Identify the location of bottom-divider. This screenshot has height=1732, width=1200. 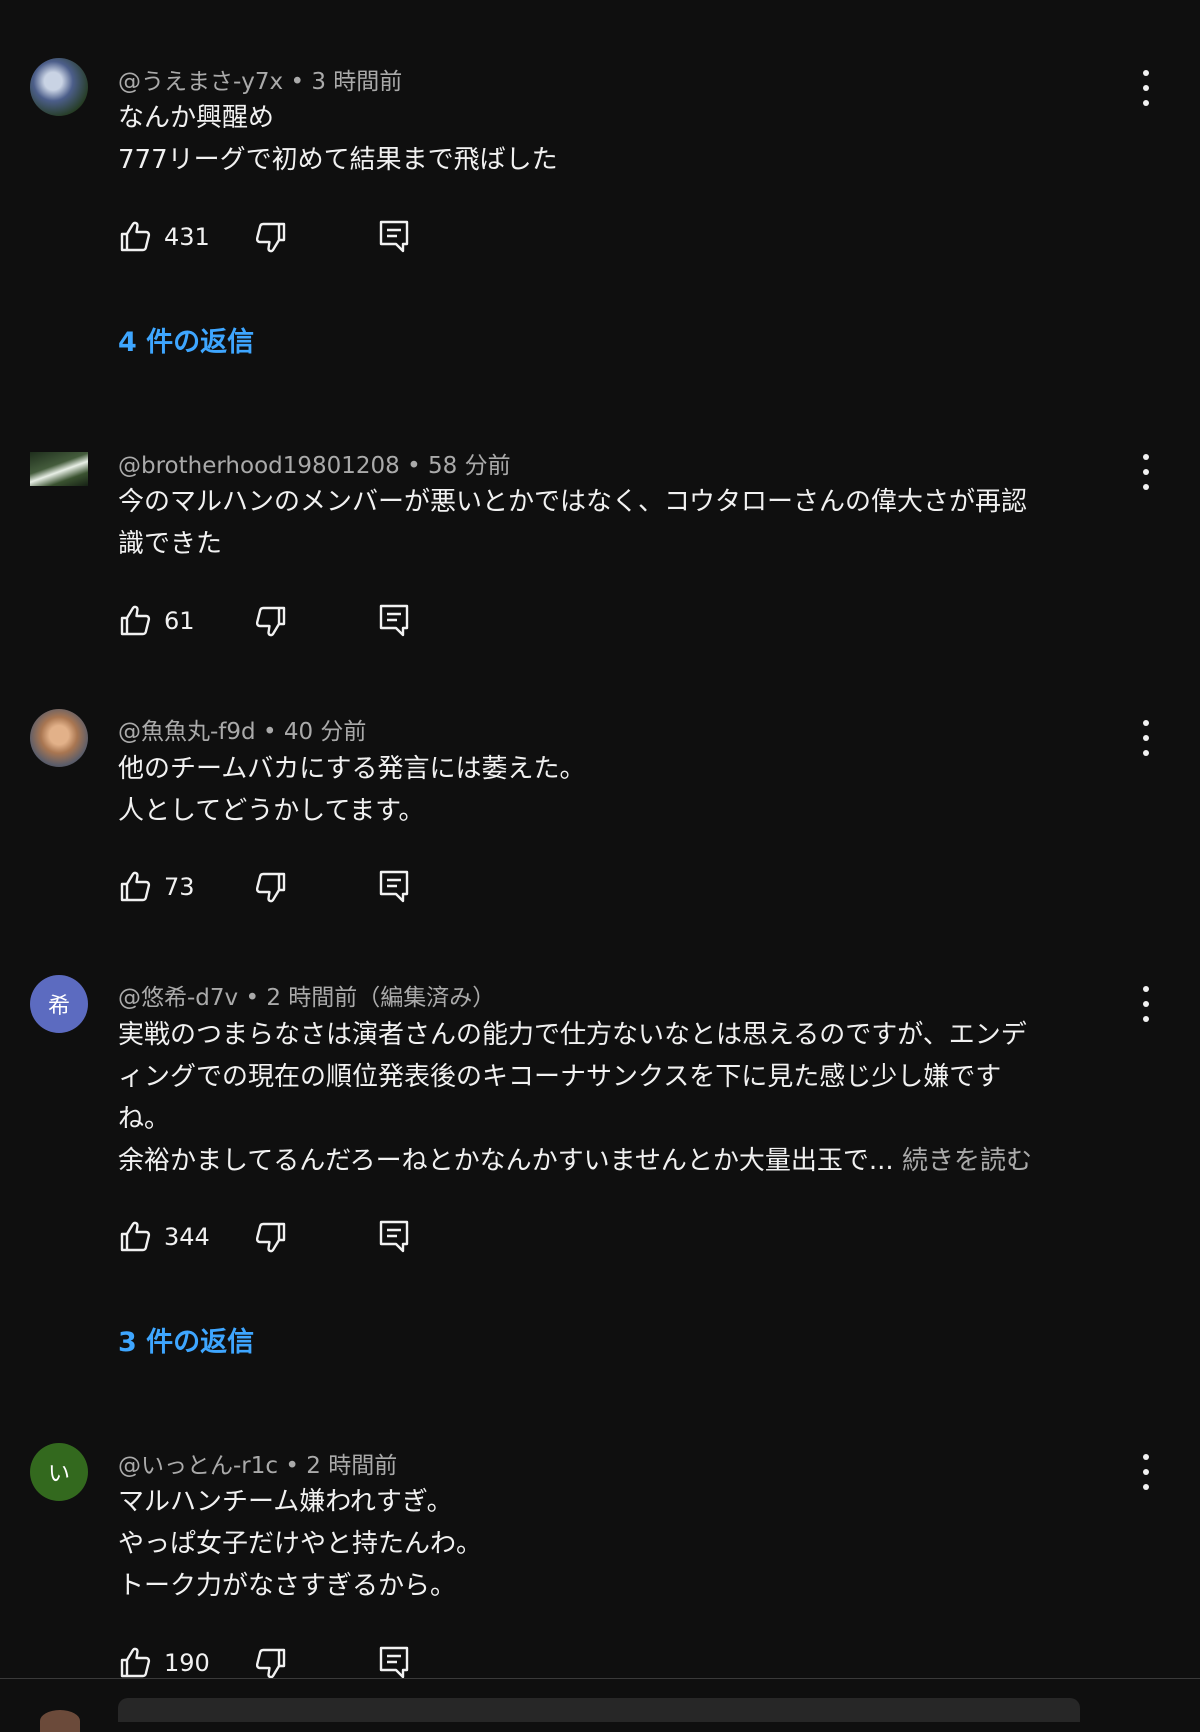
(600, 1678).